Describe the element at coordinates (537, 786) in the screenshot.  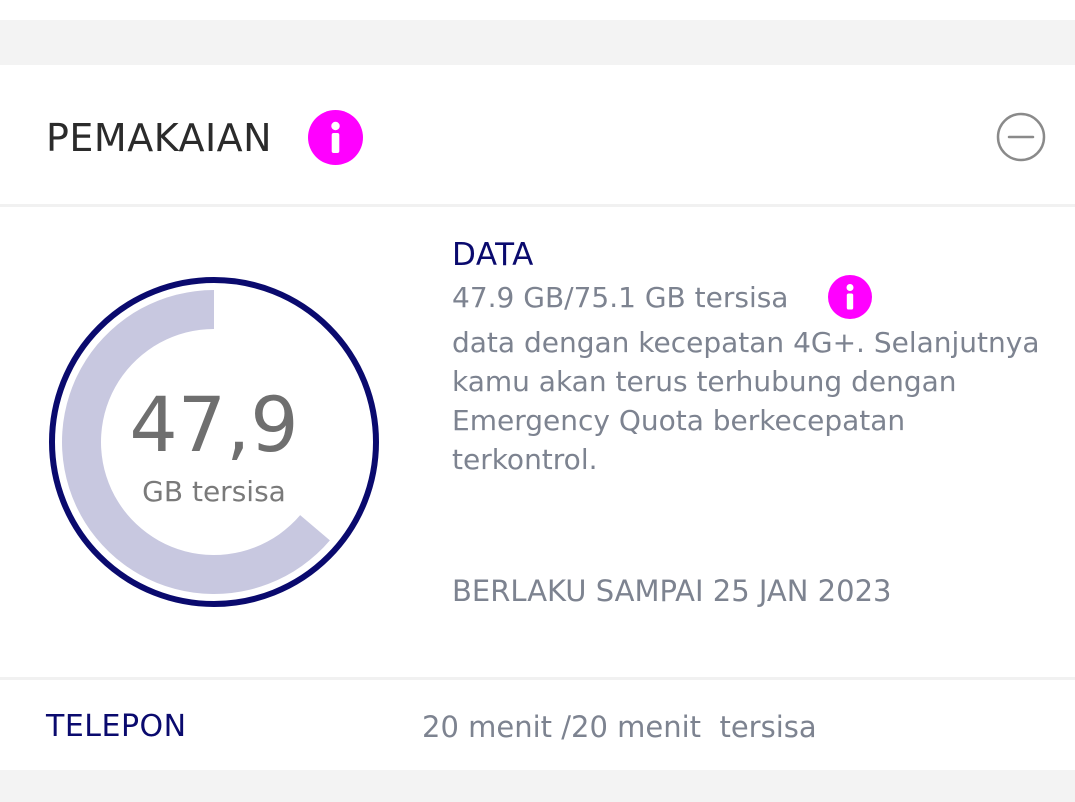
I see `bottom-spacer` at that location.